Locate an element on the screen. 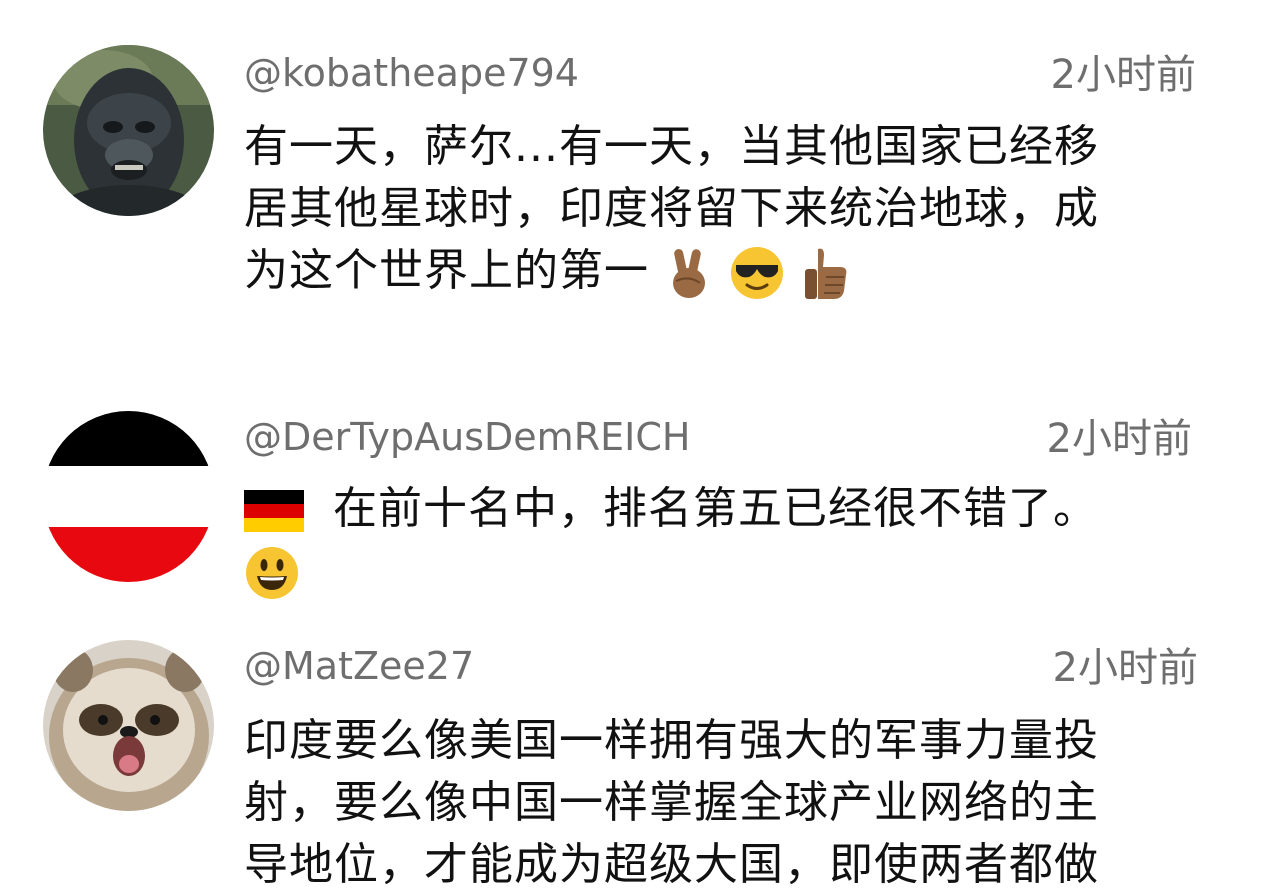 The image size is (1280, 896). username: @MatZee27 is located at coordinates (359, 666).